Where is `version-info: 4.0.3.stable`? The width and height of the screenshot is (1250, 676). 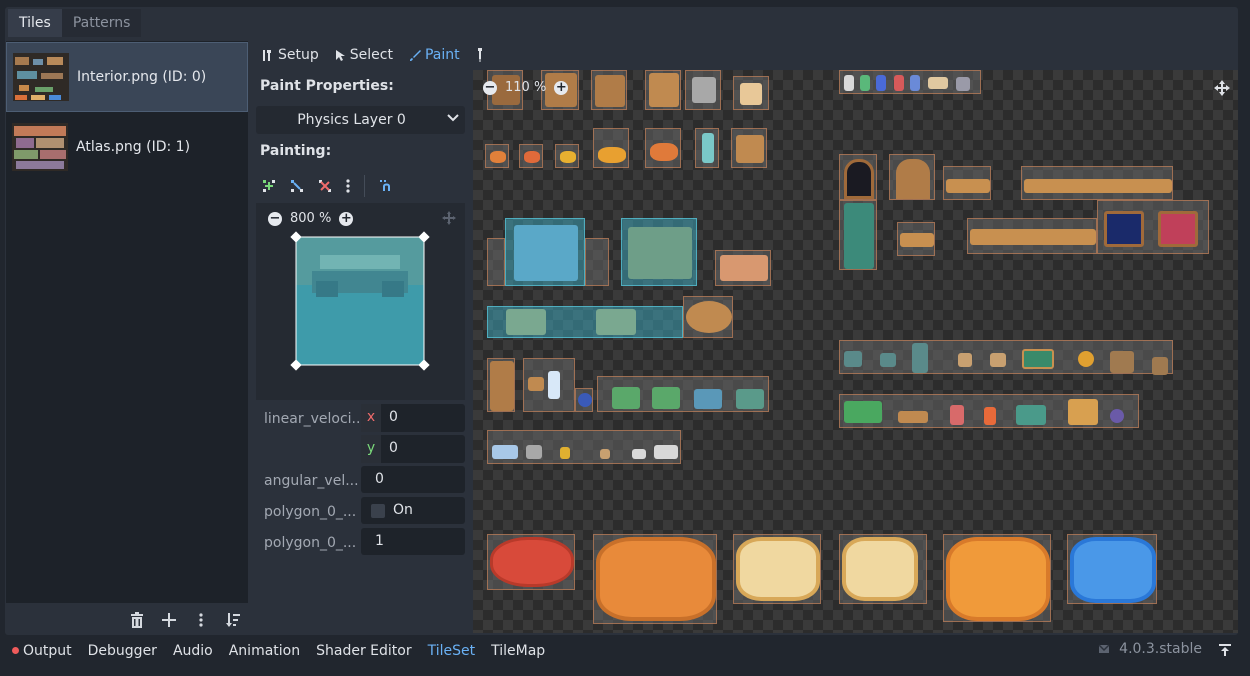
version-info: 4.0.3.stable is located at coordinates (1149, 649).